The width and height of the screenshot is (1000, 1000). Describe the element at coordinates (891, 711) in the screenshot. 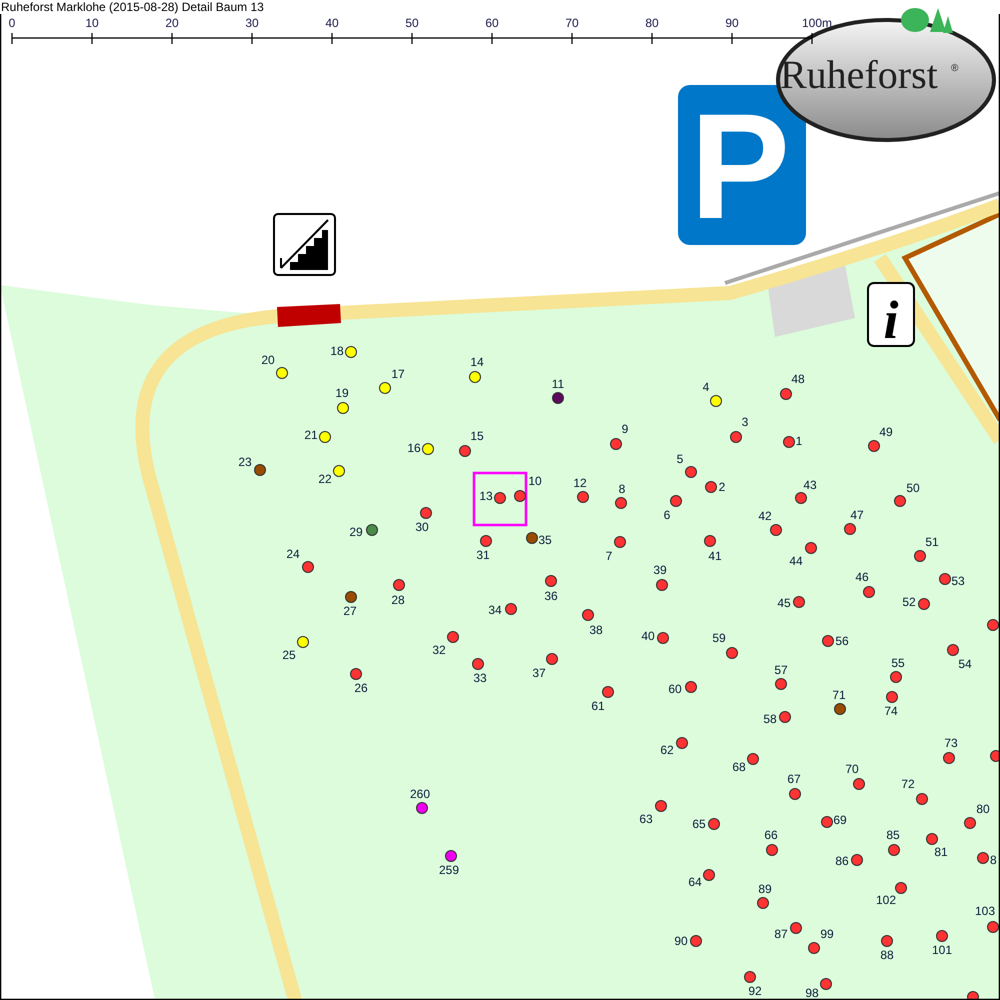

I see `tree-number: 74` at that location.